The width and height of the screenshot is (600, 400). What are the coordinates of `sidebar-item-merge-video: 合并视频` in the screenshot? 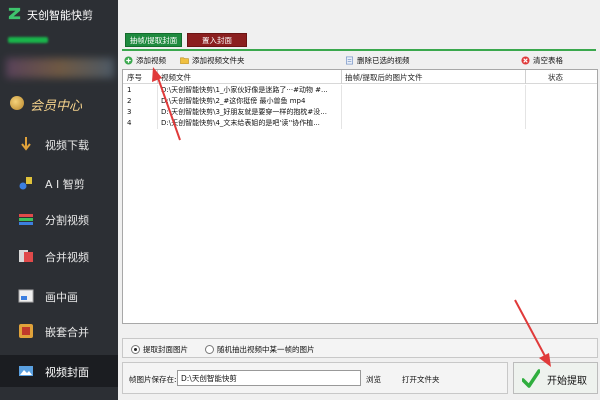 It's located at (59, 256).